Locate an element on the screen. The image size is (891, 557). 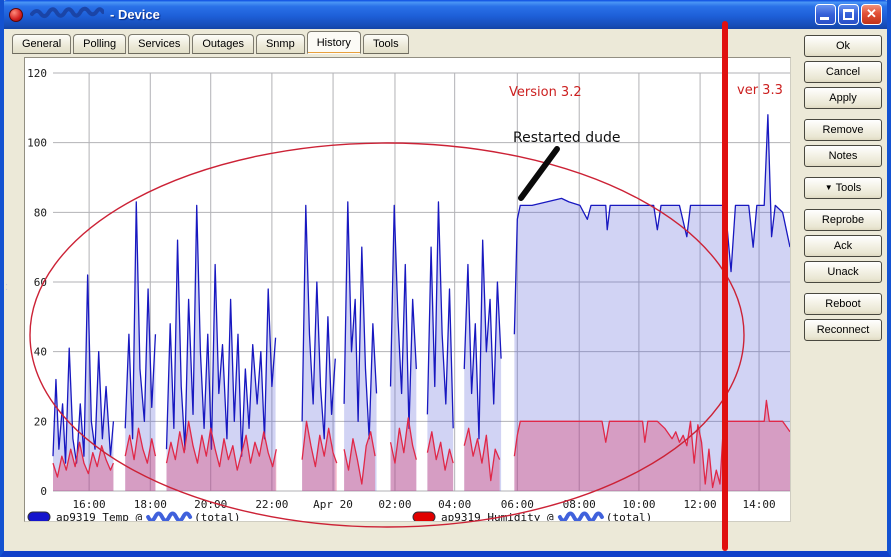
svg-text: ap9319_Temp @ is located at coordinates (99, 516).